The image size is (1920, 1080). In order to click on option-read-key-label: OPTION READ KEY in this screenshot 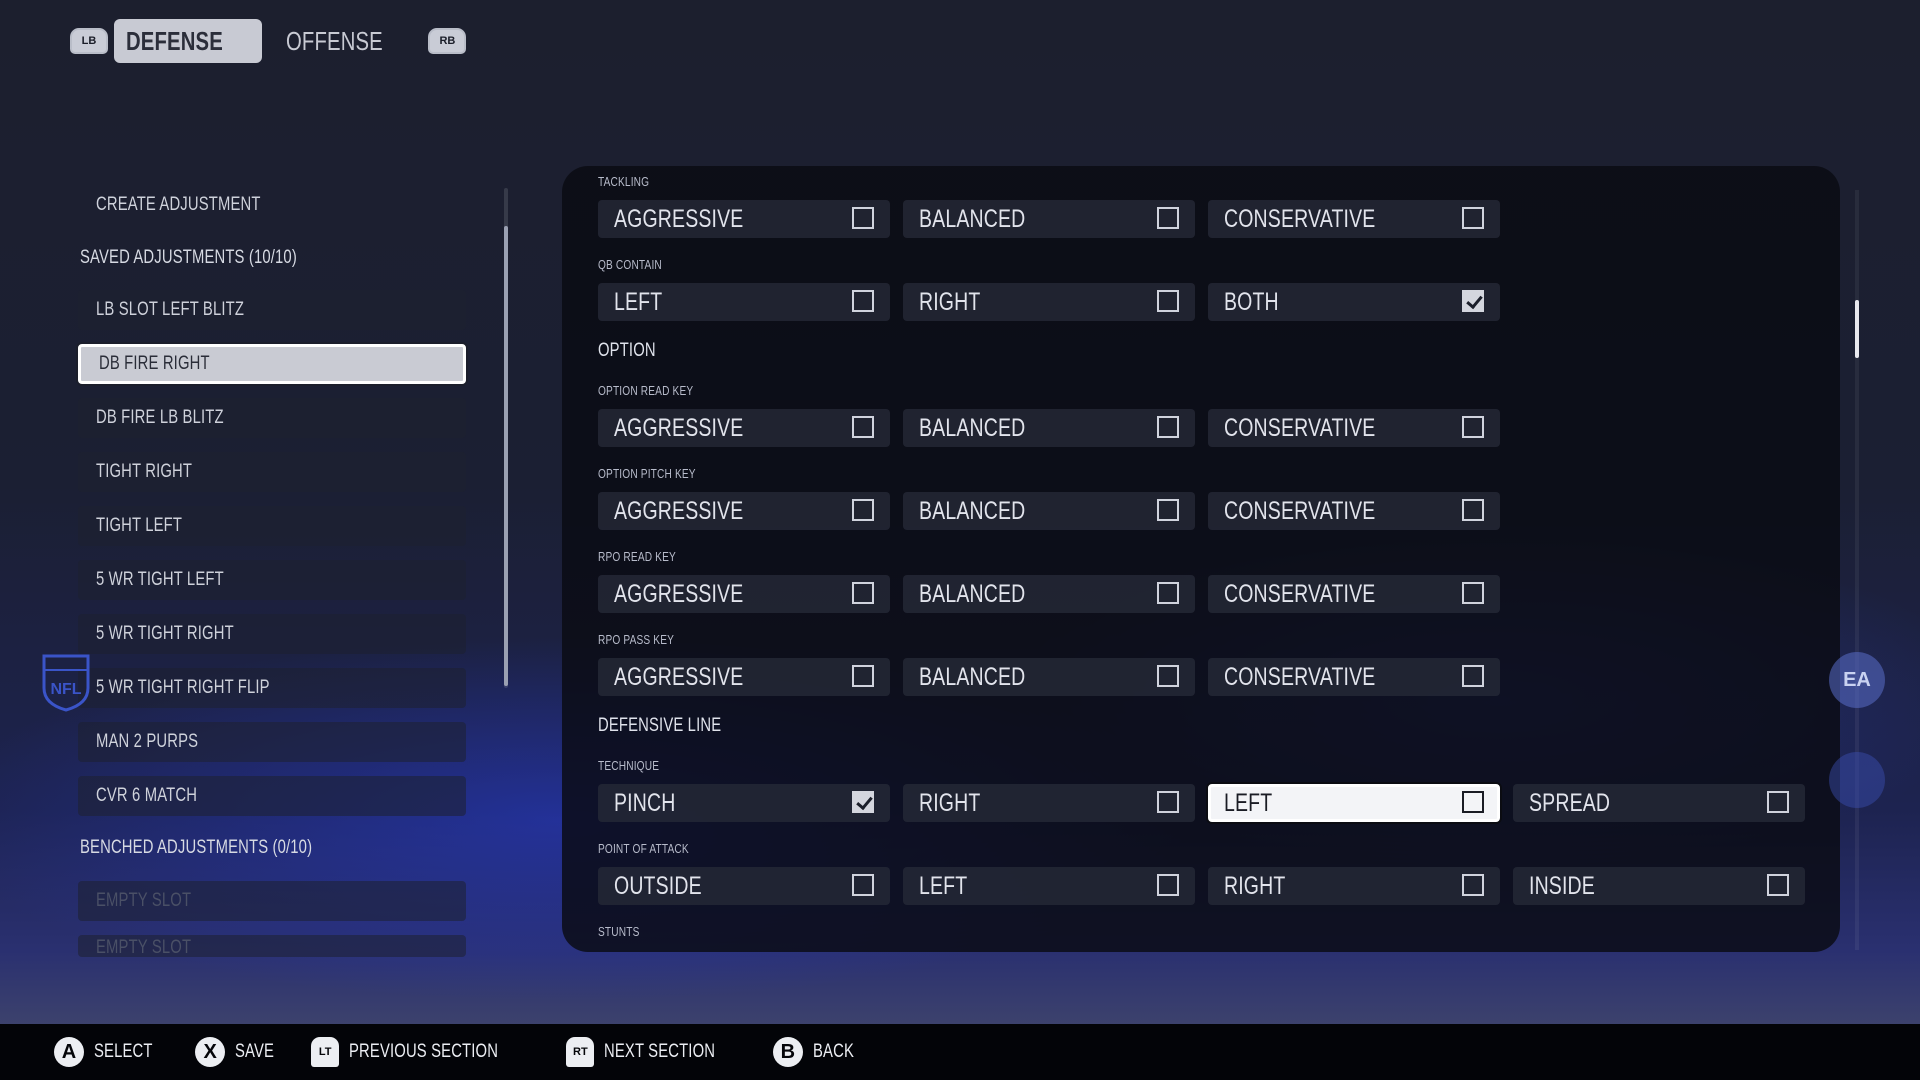, I will do `click(646, 390)`.